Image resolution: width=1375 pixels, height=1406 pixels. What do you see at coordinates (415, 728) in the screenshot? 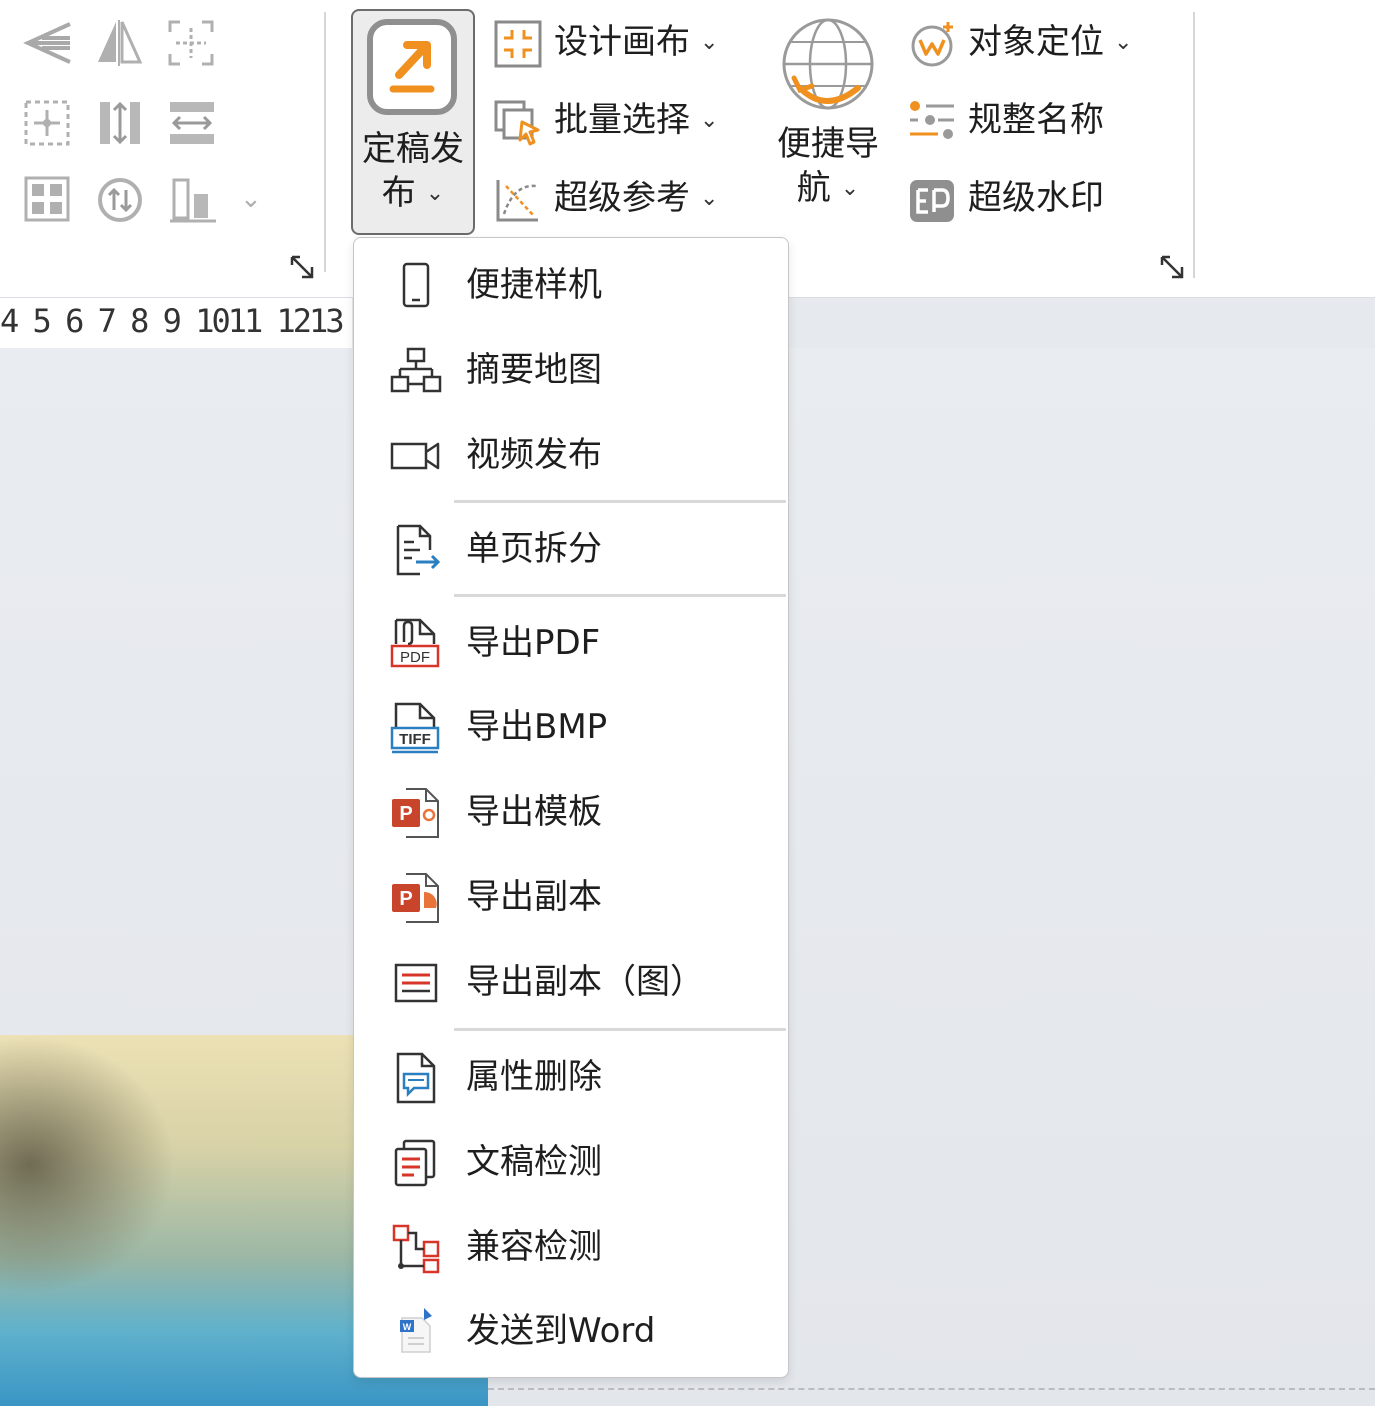
I see `tiff-file-icon: TIFF` at bounding box center [415, 728].